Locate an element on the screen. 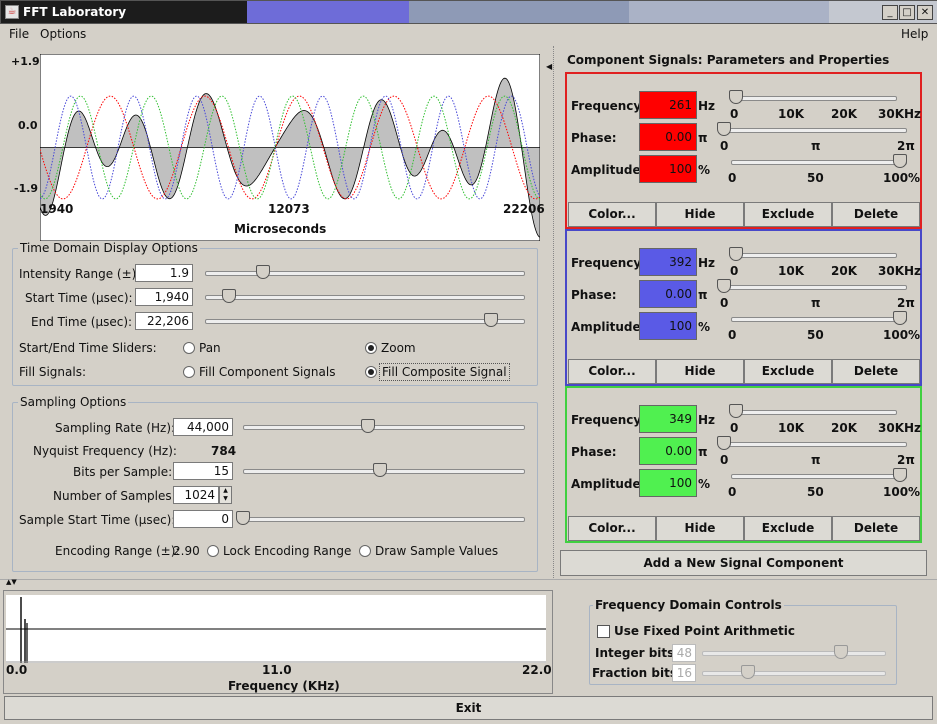  fraction-bits-field: 16 is located at coordinates (684, 673).